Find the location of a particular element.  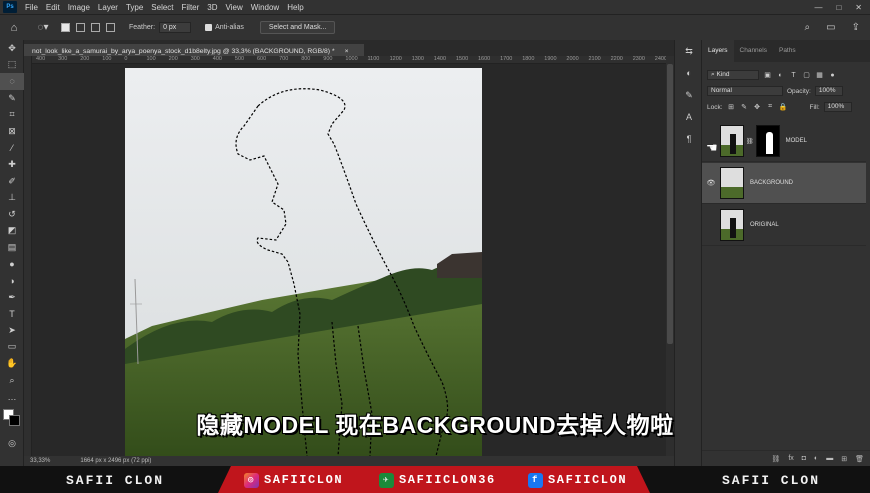

menu-help: Help is located at coordinates (295, 7).